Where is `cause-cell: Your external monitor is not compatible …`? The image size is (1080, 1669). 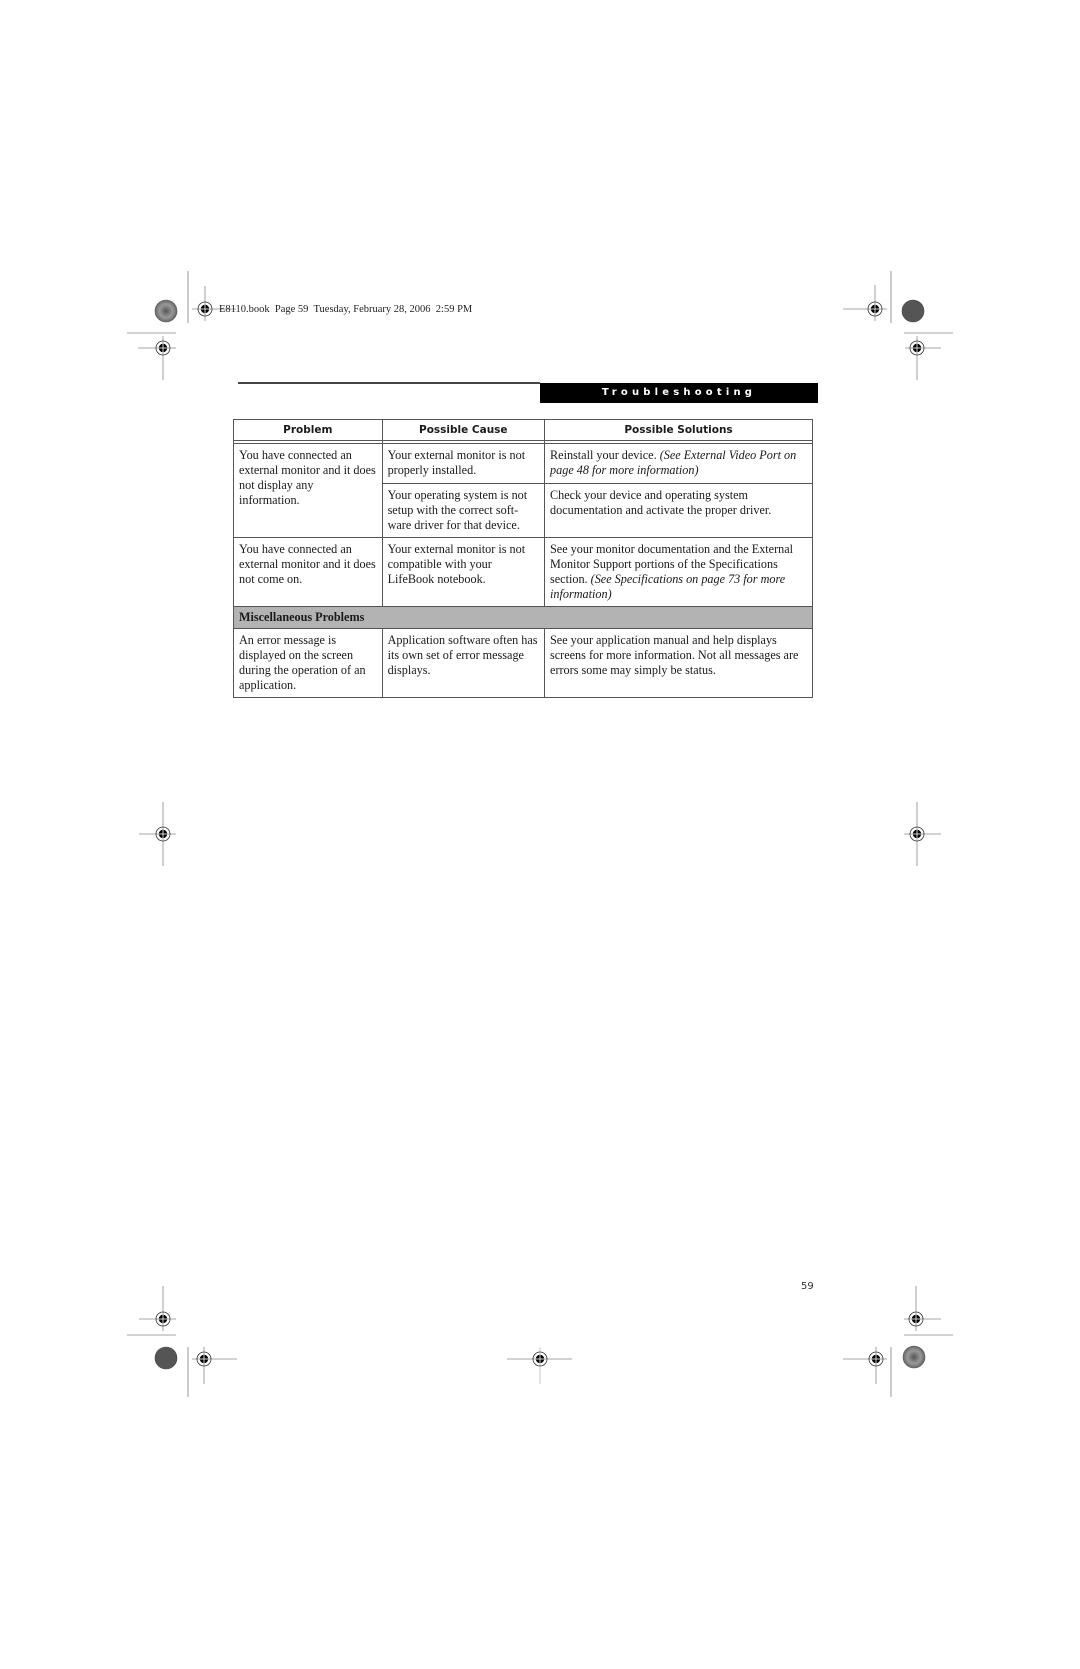 cause-cell: Your external monitor is not compatible … is located at coordinates (463, 572).